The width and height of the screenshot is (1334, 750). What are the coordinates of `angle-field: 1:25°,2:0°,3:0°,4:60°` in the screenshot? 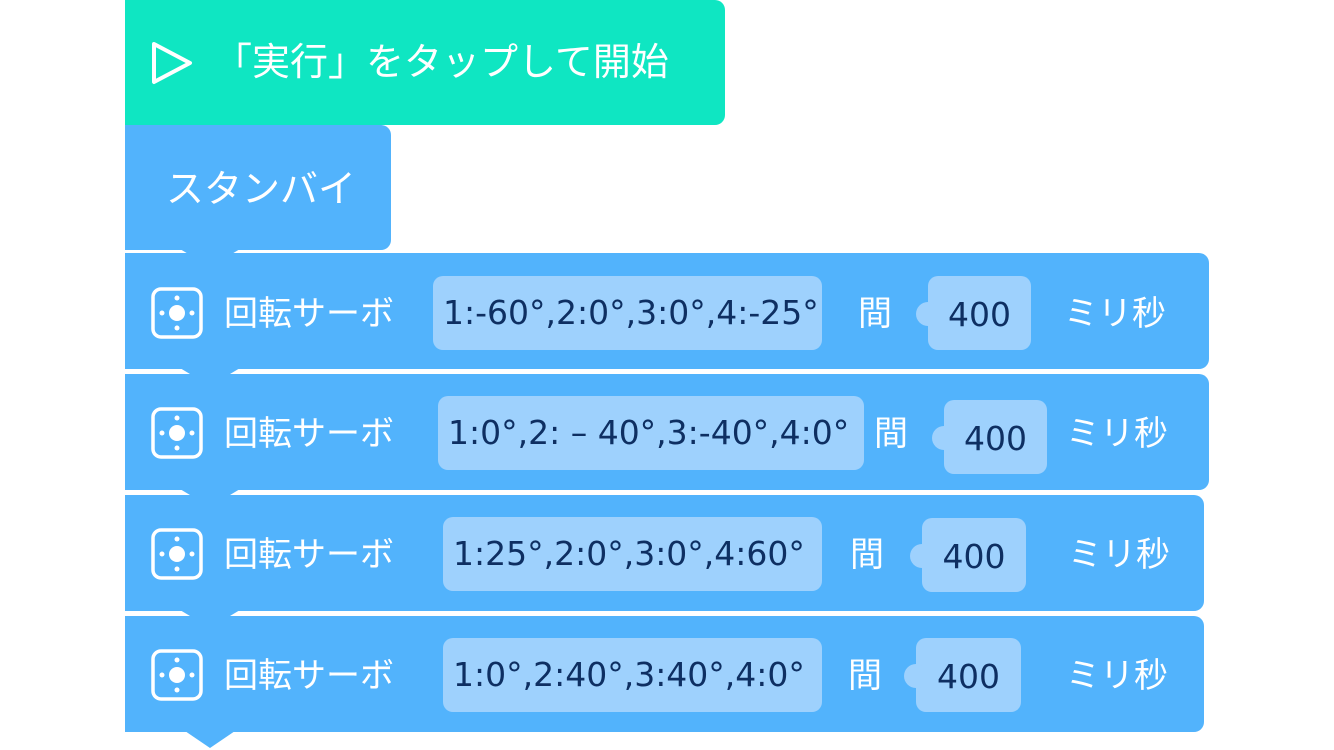 It's located at (632, 554).